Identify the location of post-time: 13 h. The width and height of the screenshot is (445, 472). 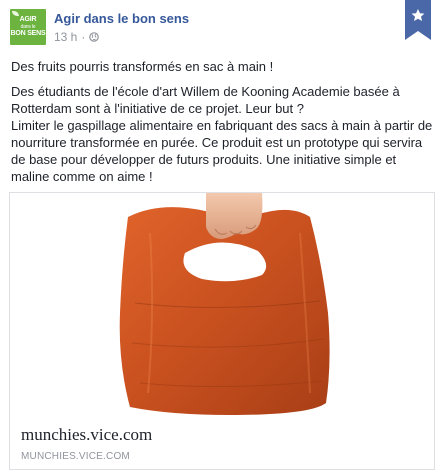
(65, 37).